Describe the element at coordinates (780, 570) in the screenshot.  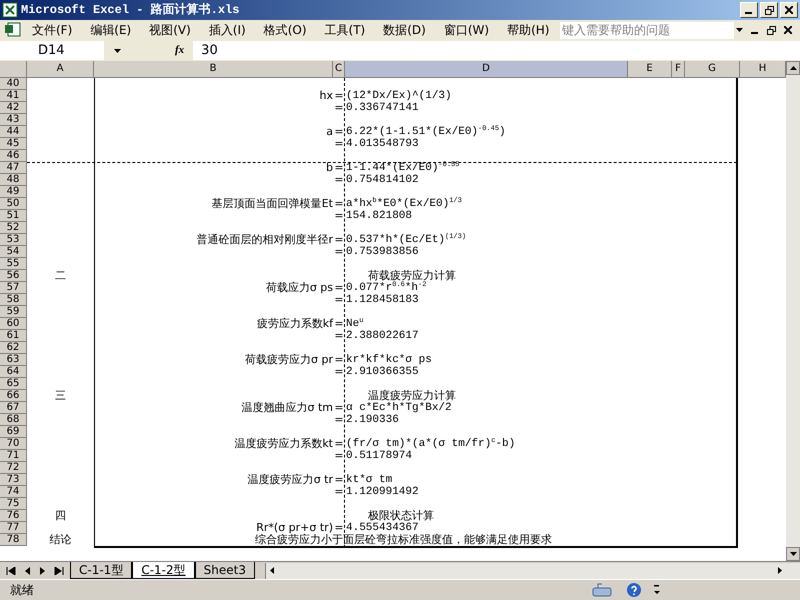
I see `right-arrow-icon` at that location.